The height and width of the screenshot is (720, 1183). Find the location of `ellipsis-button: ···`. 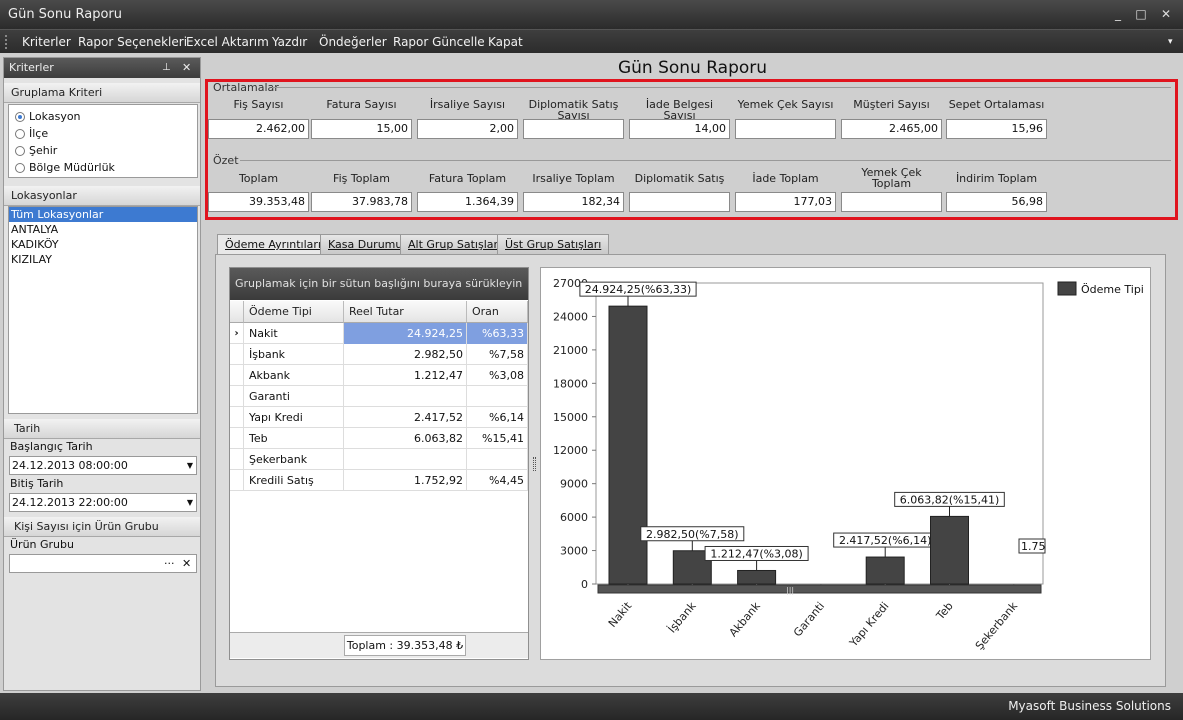

ellipsis-button: ··· is located at coordinates (169, 563).